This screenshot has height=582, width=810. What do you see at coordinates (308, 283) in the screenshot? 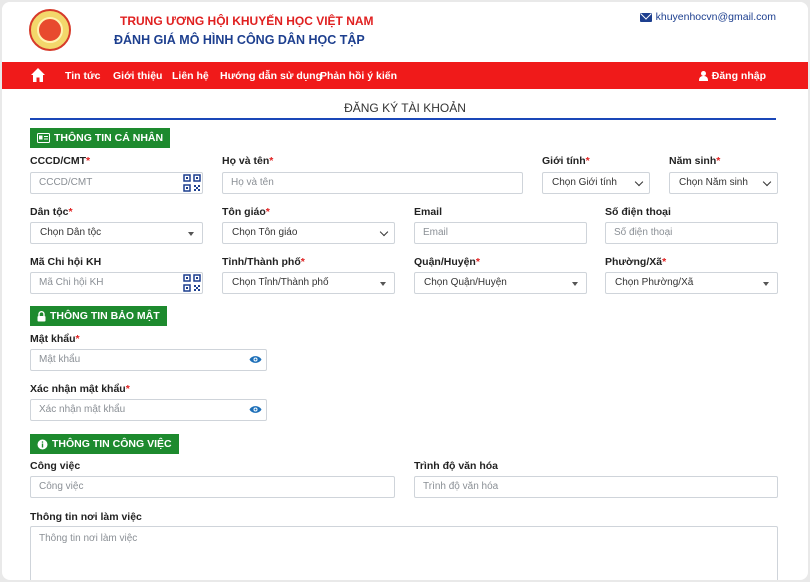
I see `province-select: Chọn Tỉnh/Thành phố` at bounding box center [308, 283].